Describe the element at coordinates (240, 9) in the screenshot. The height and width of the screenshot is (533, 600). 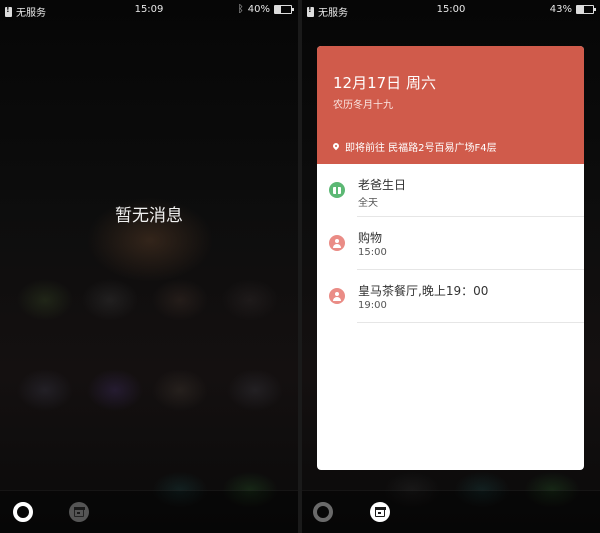
I see `bluetooth-icon: ᛒ` at that location.